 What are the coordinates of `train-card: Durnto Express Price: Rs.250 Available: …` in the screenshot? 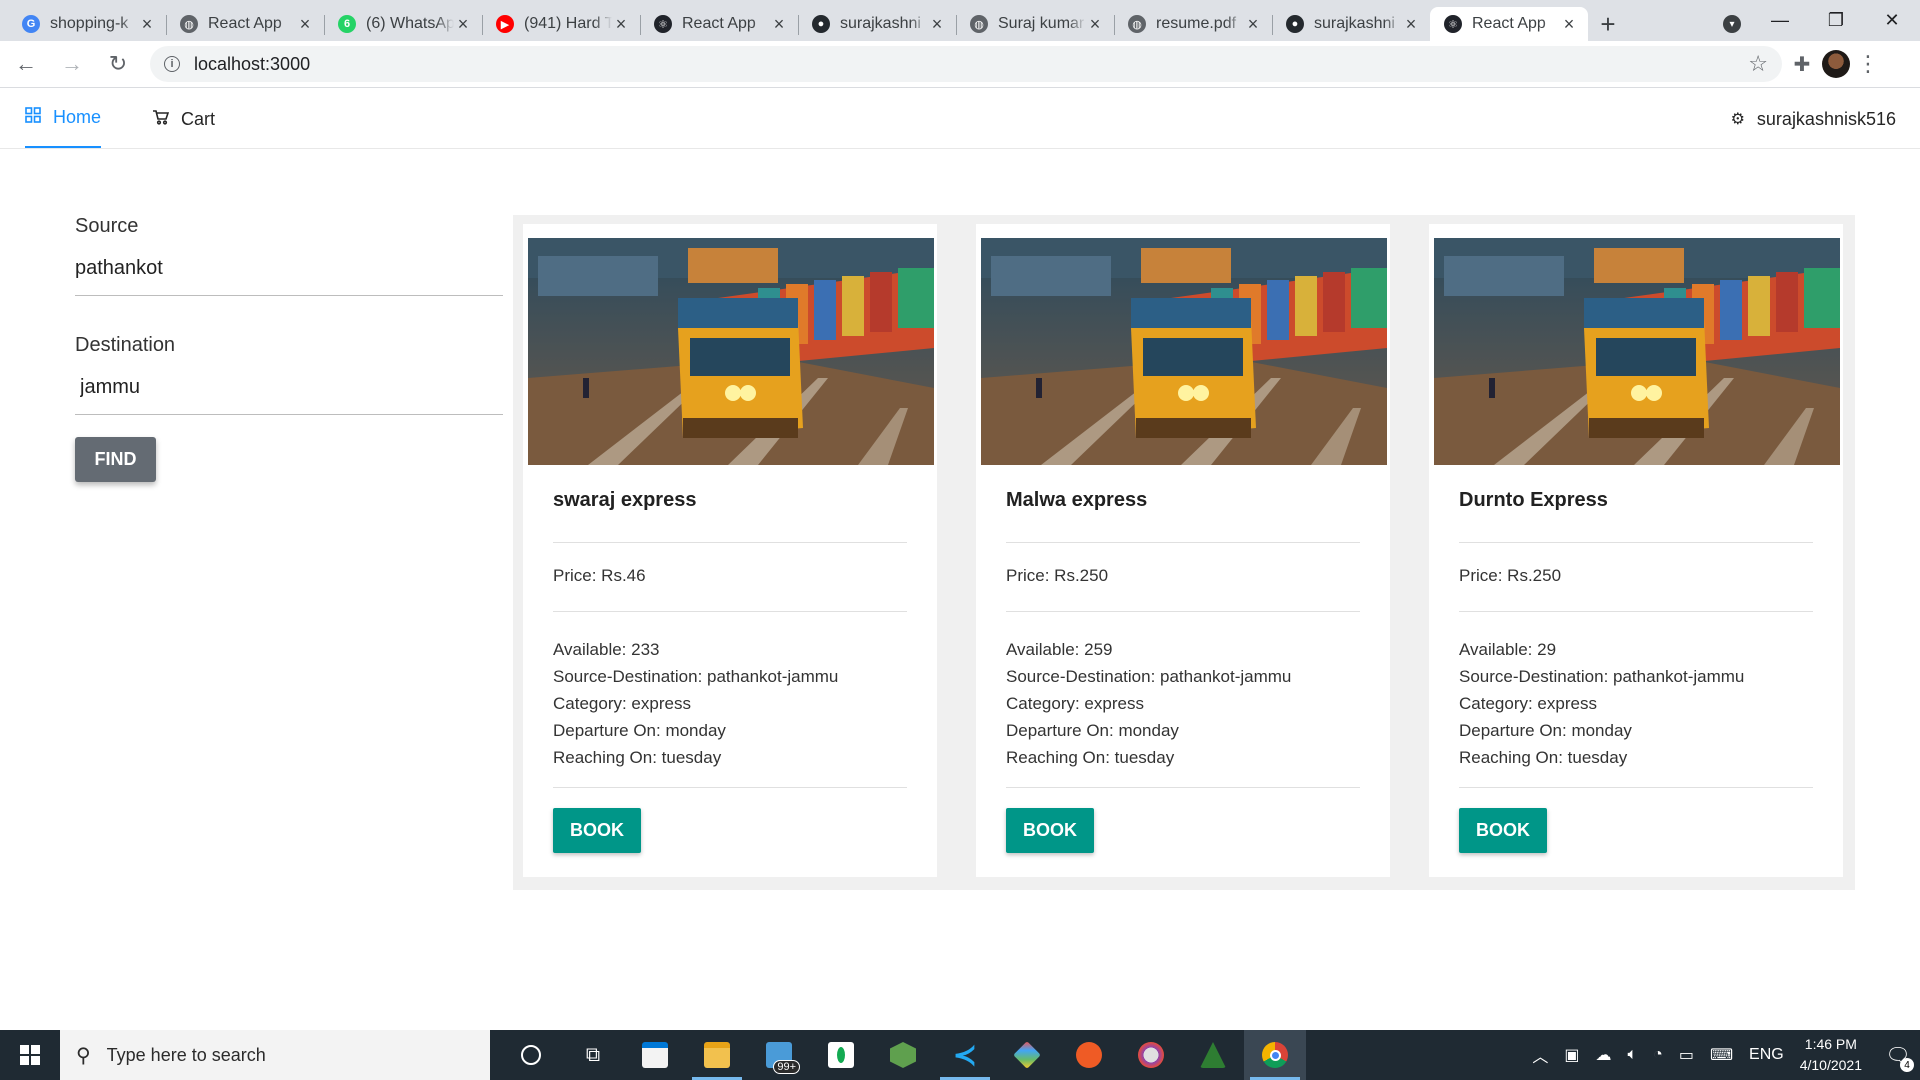 It's located at (1636, 550).